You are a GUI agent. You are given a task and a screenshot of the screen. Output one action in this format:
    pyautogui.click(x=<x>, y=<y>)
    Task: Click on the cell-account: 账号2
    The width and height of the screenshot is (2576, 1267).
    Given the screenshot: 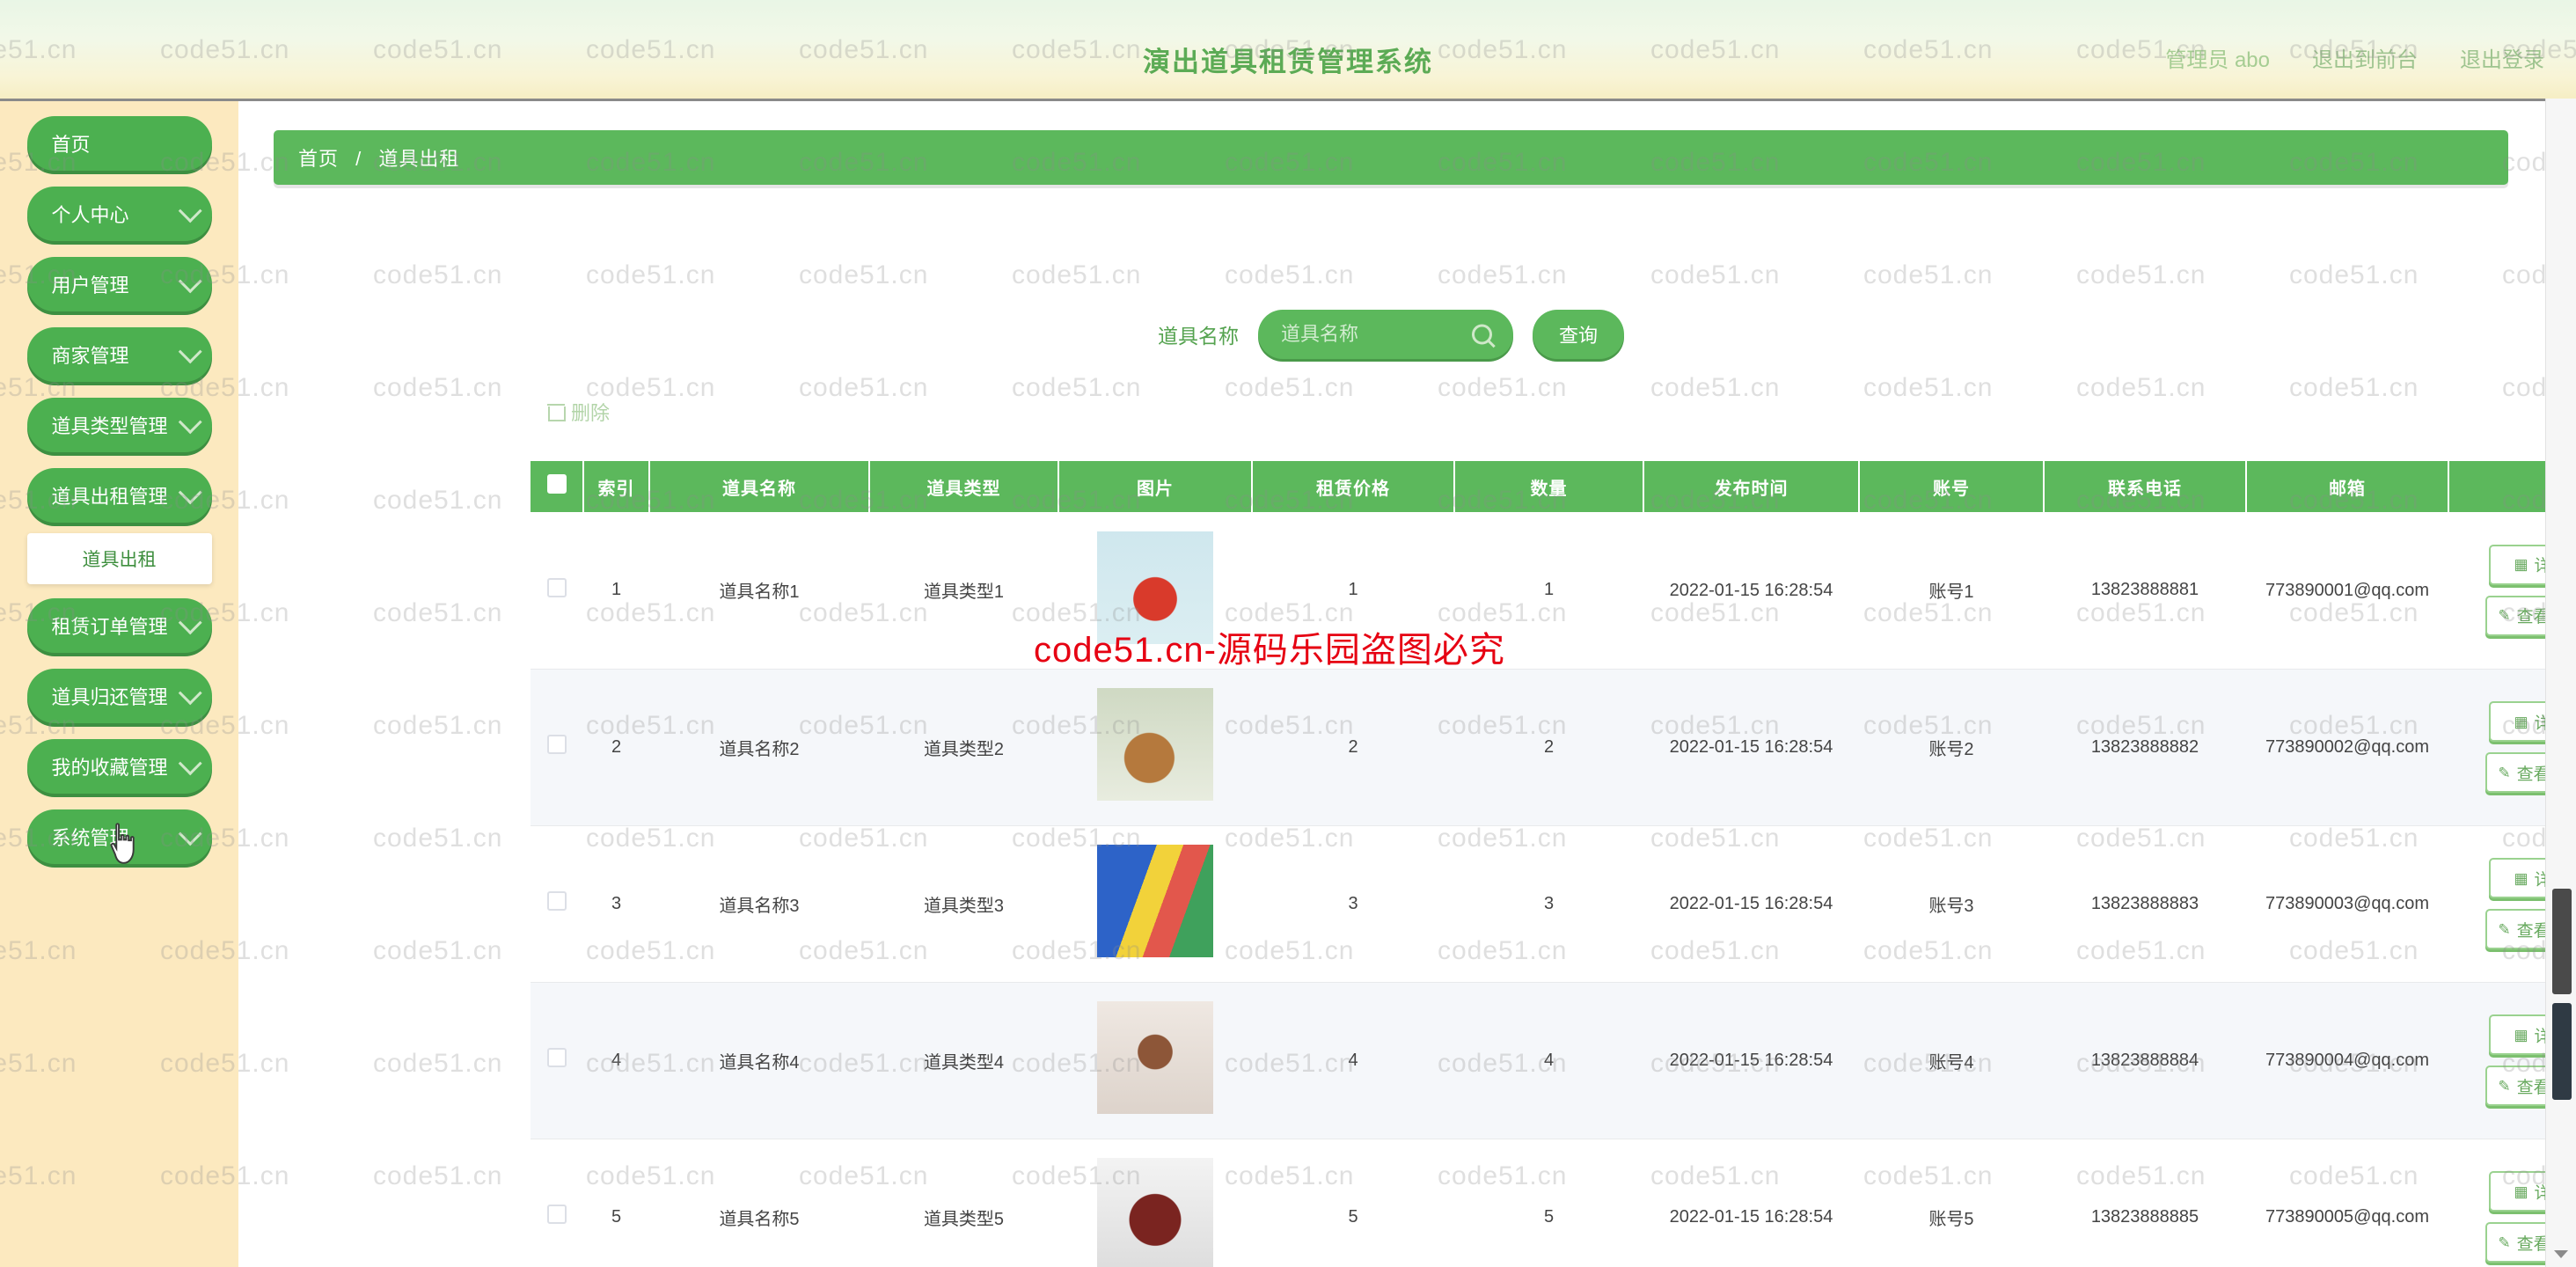 What is the action you would take?
    pyautogui.click(x=1951, y=747)
    